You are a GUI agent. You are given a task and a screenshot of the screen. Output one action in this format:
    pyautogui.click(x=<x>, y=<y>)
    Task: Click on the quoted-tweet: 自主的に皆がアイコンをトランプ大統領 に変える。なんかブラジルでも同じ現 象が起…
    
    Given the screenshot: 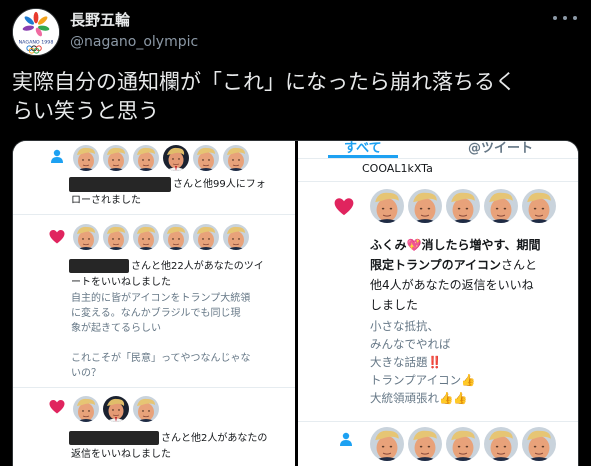 What is the action you would take?
    pyautogui.click(x=161, y=336)
    